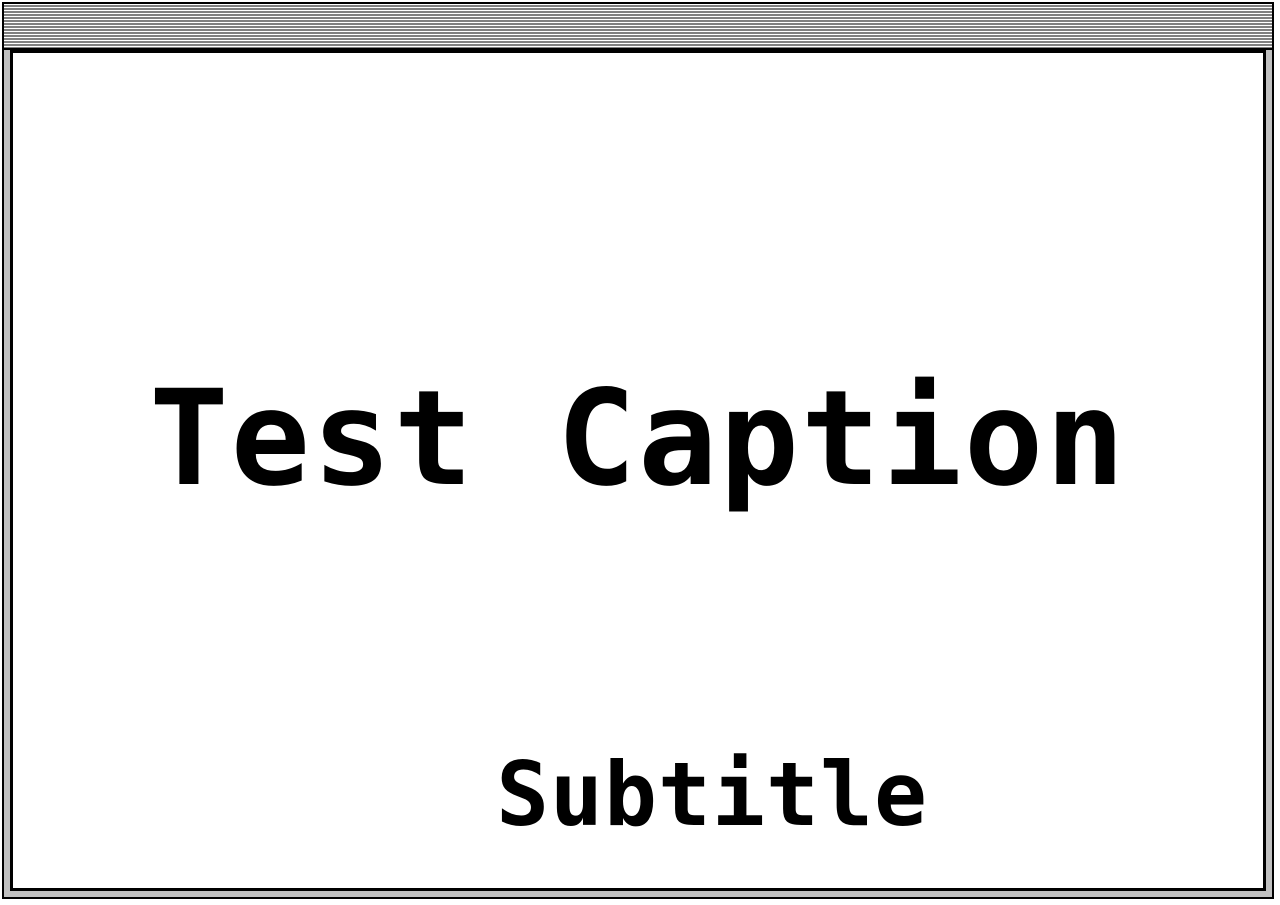 Image resolution: width=1280 pixels, height=905 pixels. What do you see at coordinates (712, 794) in the screenshot?
I see `subtitle-text: Subtitle` at bounding box center [712, 794].